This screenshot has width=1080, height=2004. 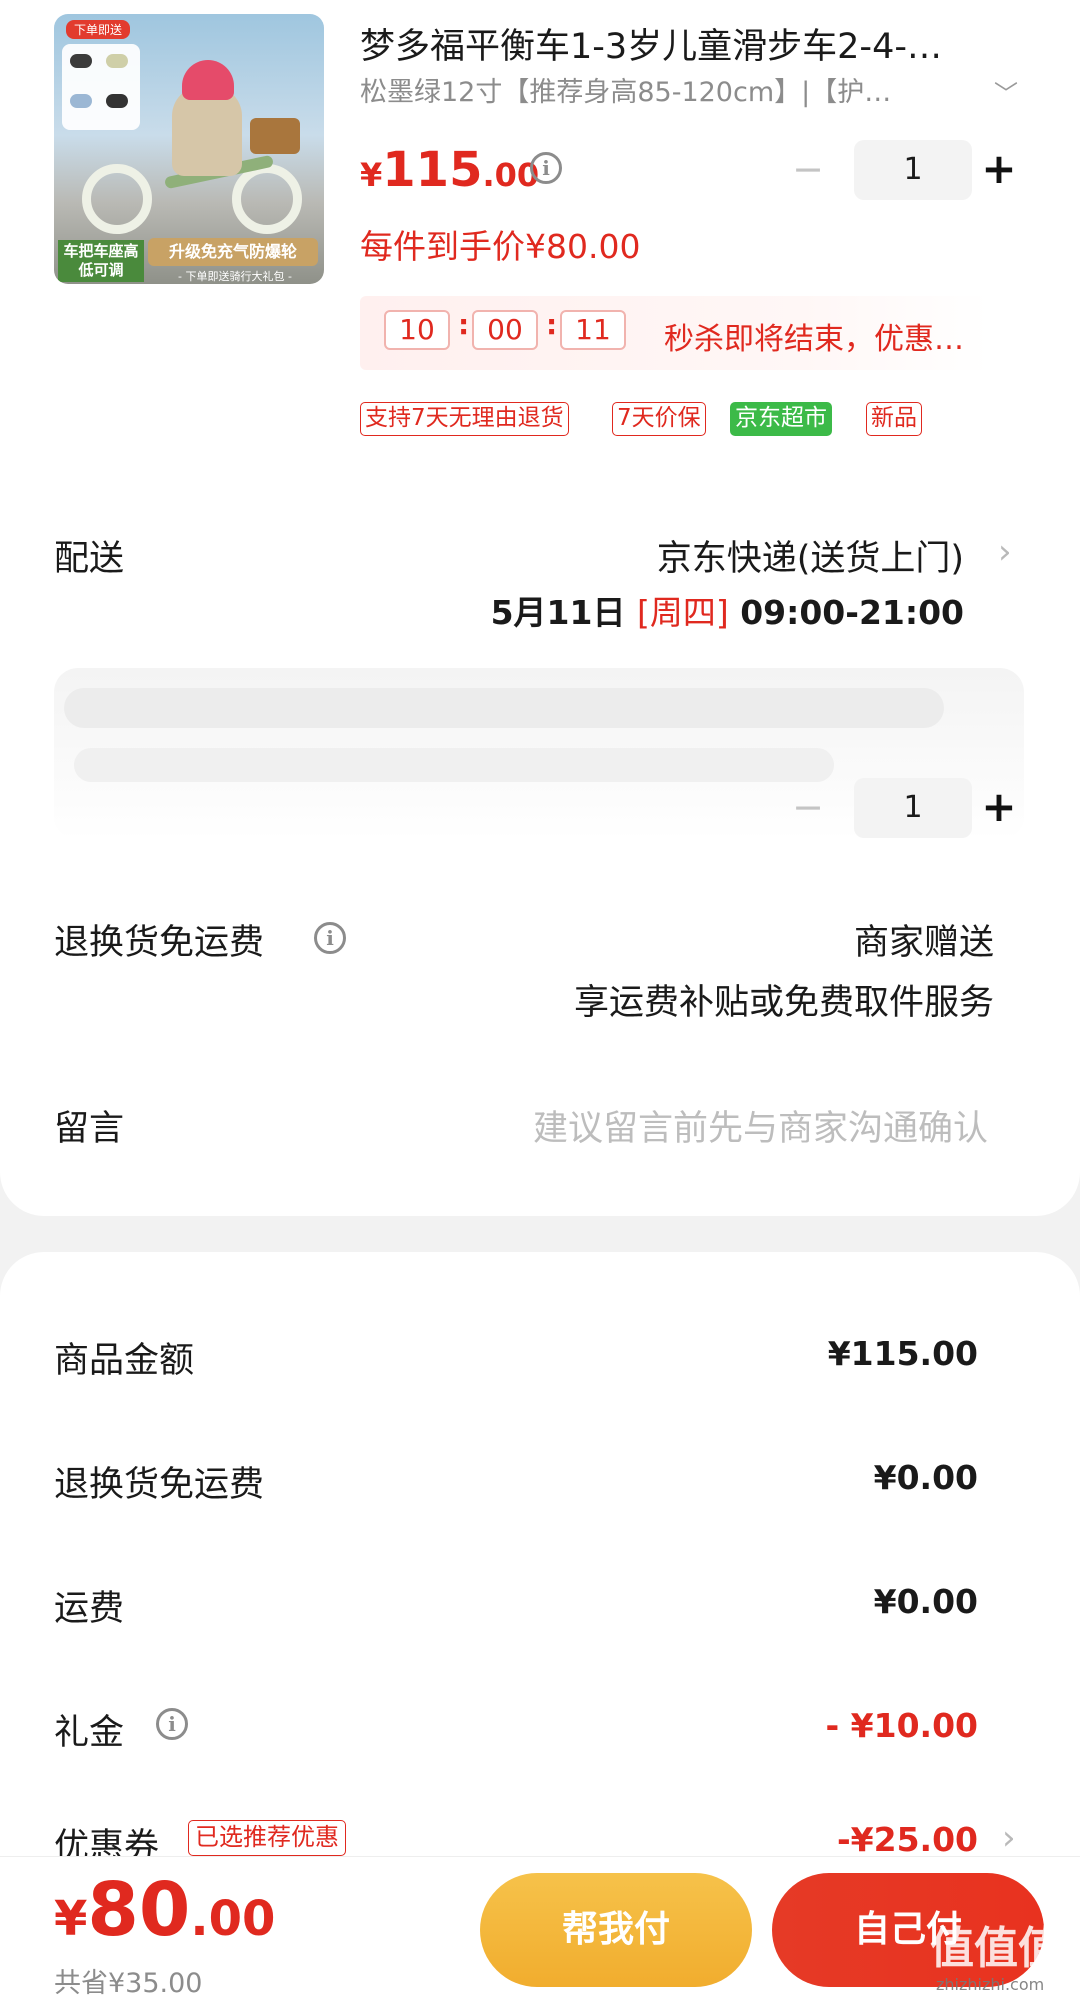 I want to click on quantity-stepper-2: − 1 +, so click(x=897, y=808).